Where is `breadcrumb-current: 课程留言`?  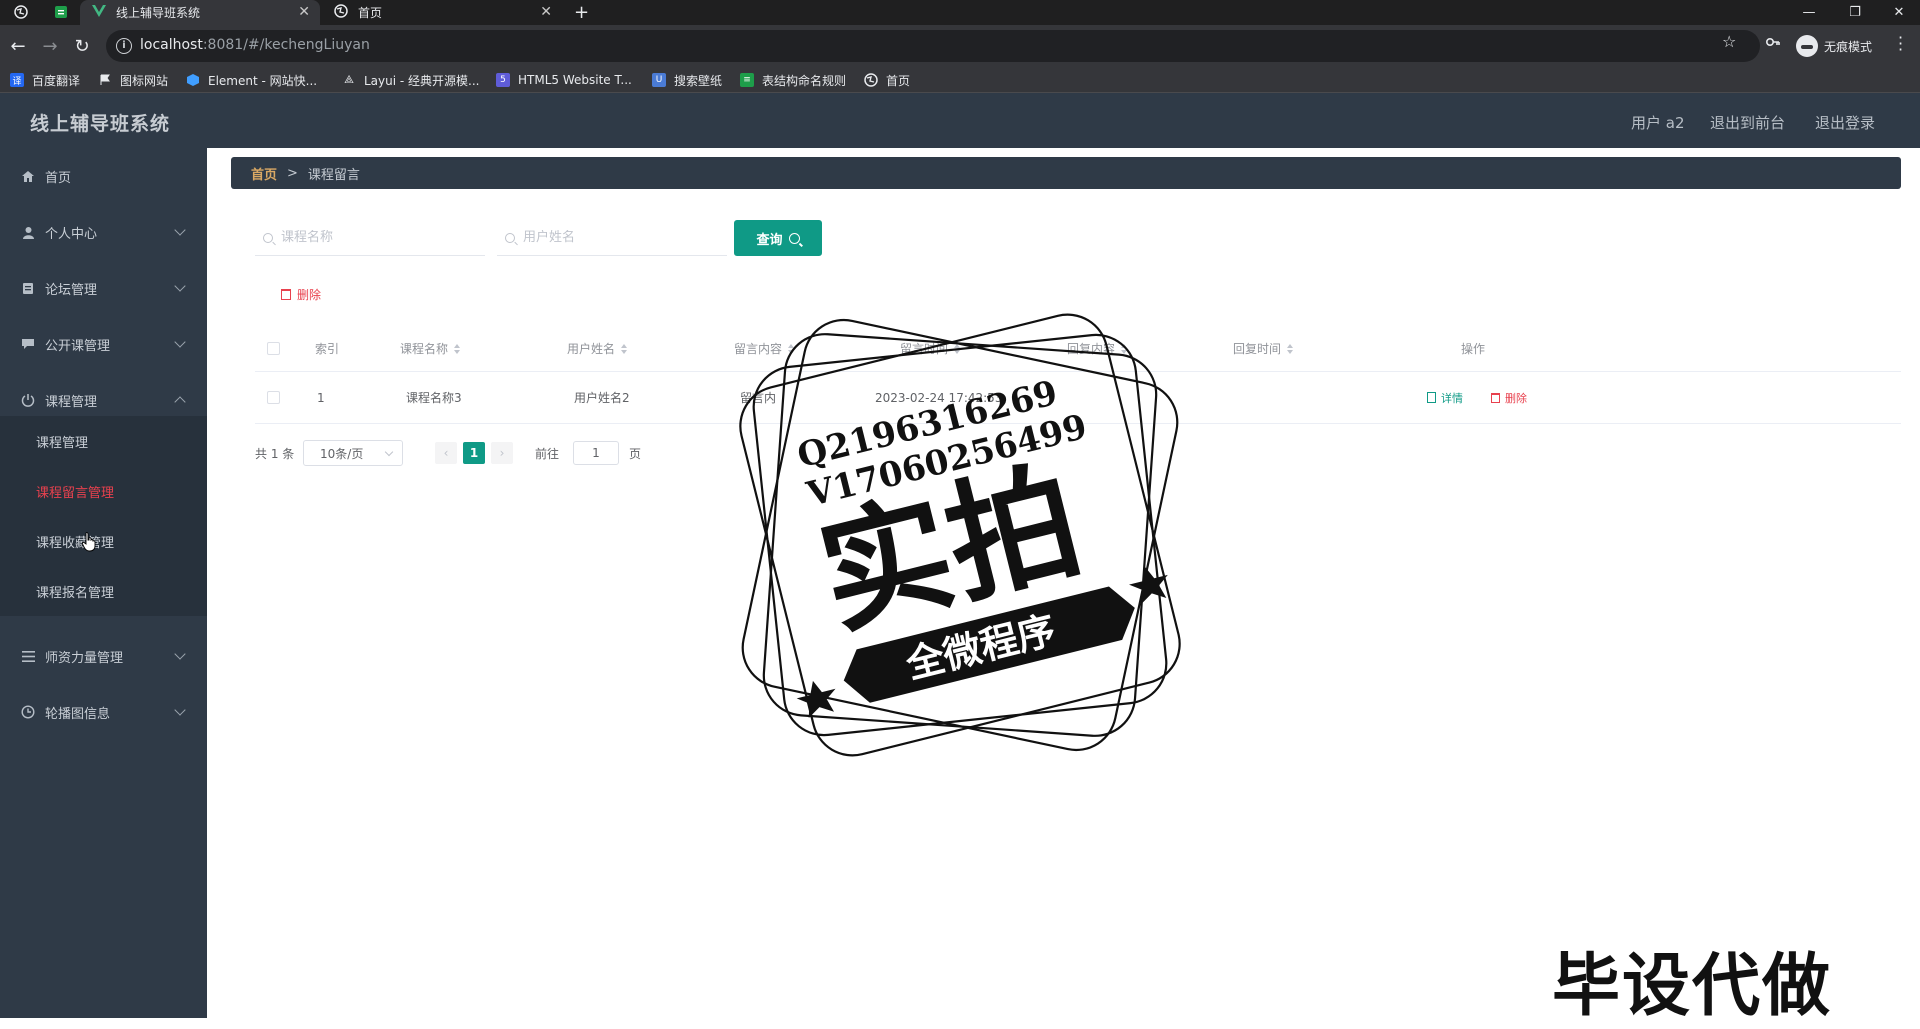 breadcrumb-current: 课程留言 is located at coordinates (333, 175).